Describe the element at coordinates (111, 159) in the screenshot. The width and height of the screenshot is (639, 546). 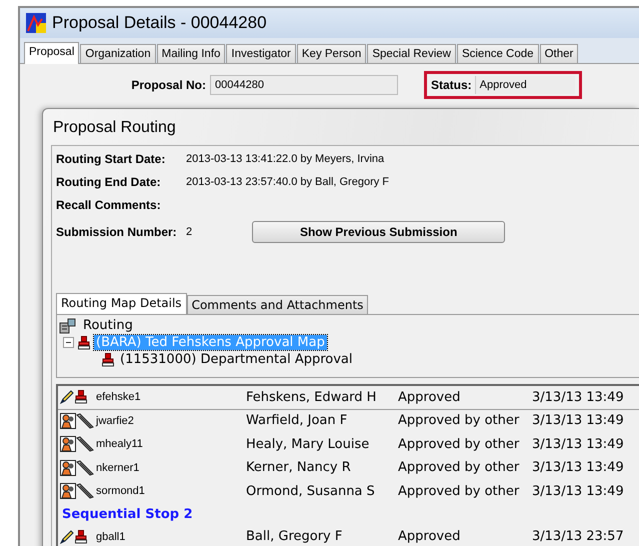
I see `field-label: Routing Start Date:` at that location.